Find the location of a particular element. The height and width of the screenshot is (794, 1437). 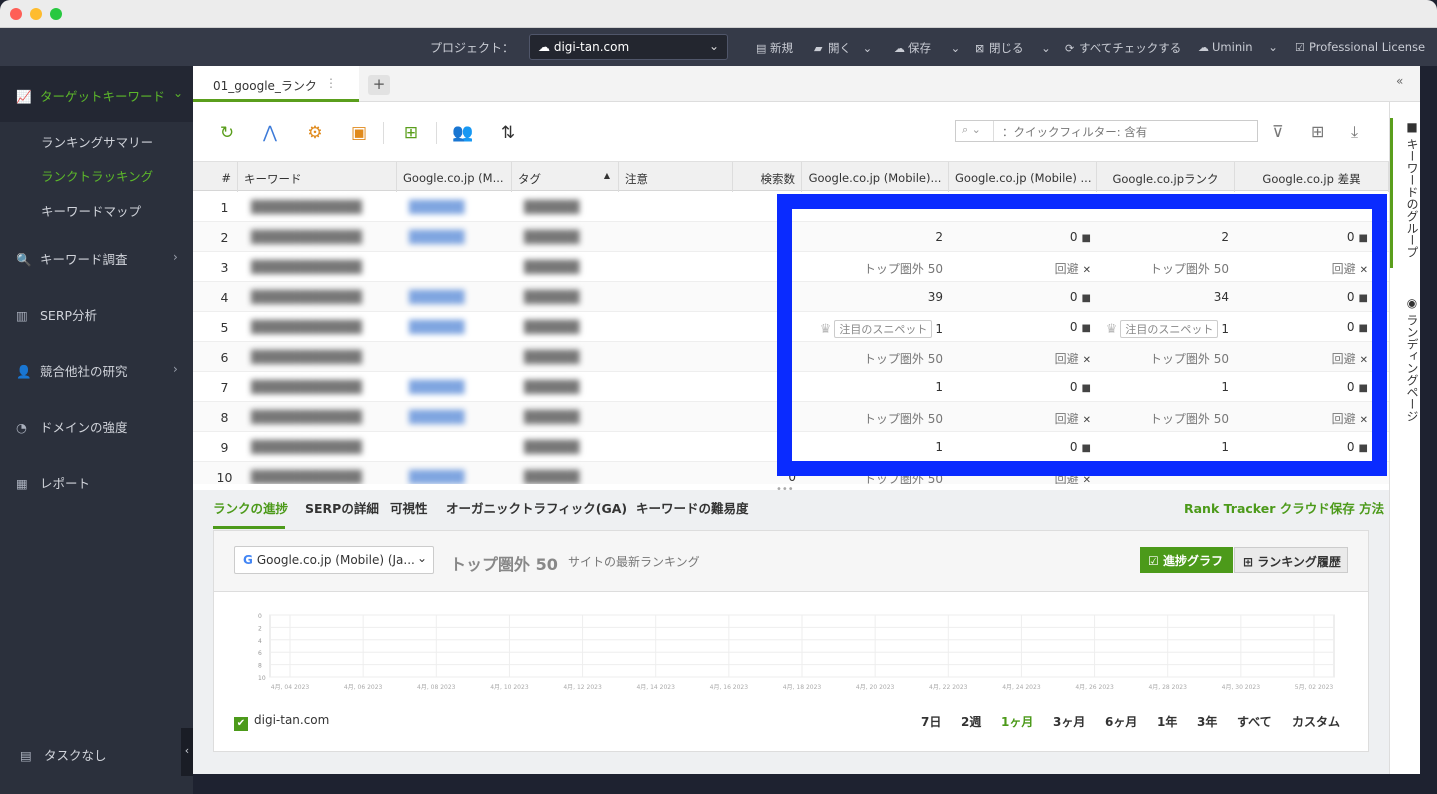

rail-keyword-groups: ■ キーワードのグループ is located at coordinates (1405, 189).